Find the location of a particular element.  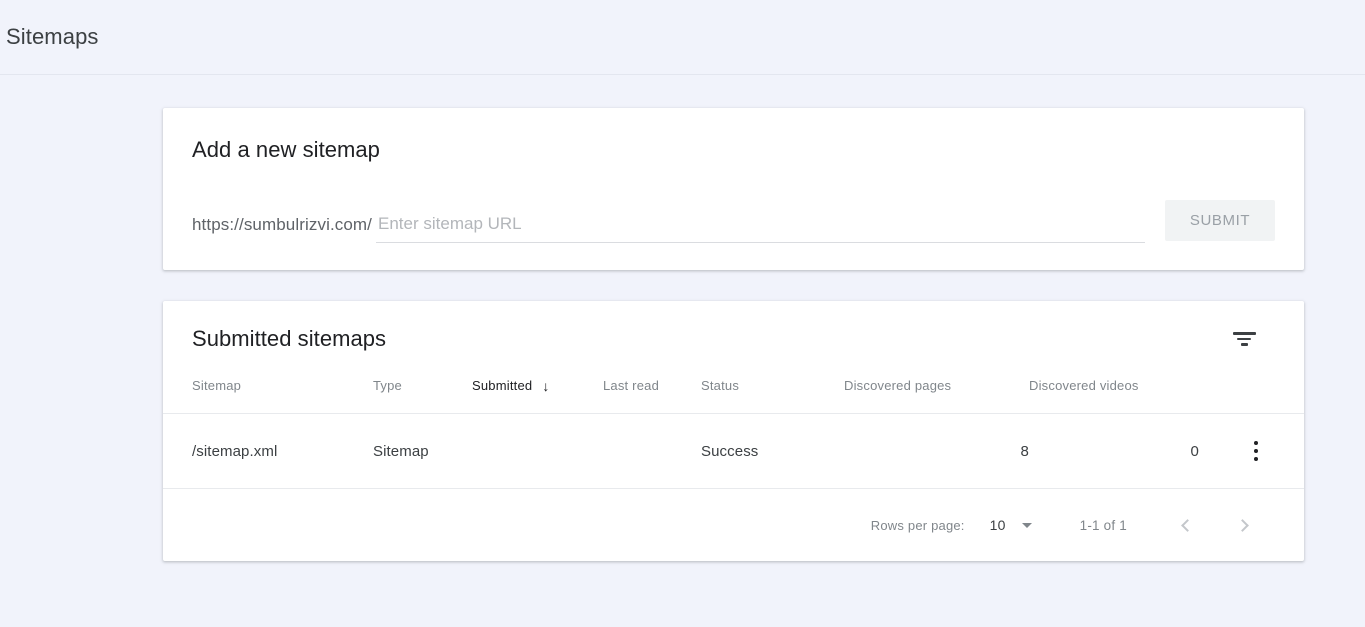

column-header-type: Type is located at coordinates (422, 395).